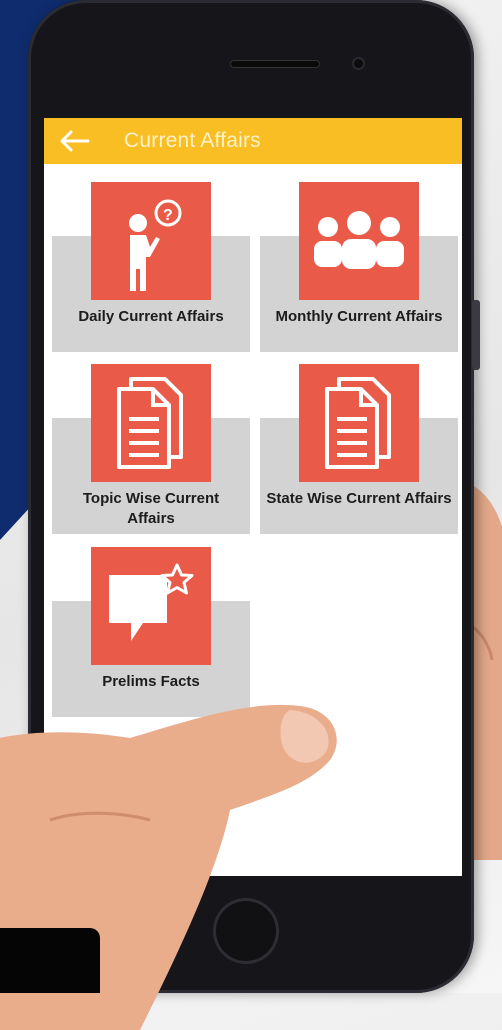 The width and height of the screenshot is (502, 1030). Describe the element at coordinates (74, 141) in the screenshot. I see `back-arrow-icon` at that location.